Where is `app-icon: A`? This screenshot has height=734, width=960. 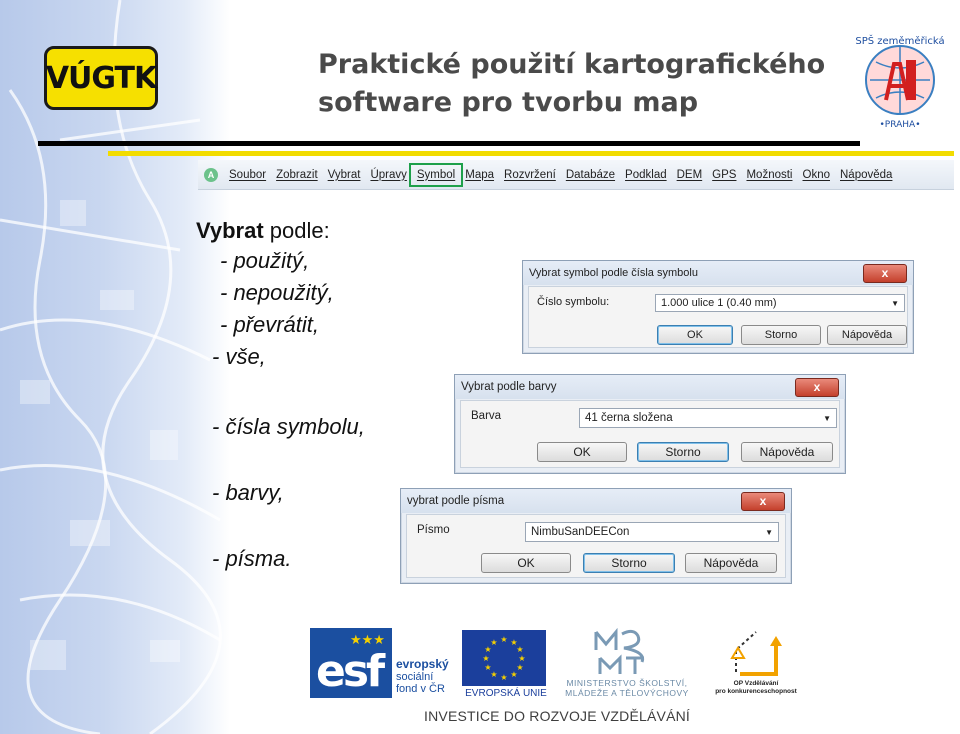
app-icon: A is located at coordinates (211, 174).